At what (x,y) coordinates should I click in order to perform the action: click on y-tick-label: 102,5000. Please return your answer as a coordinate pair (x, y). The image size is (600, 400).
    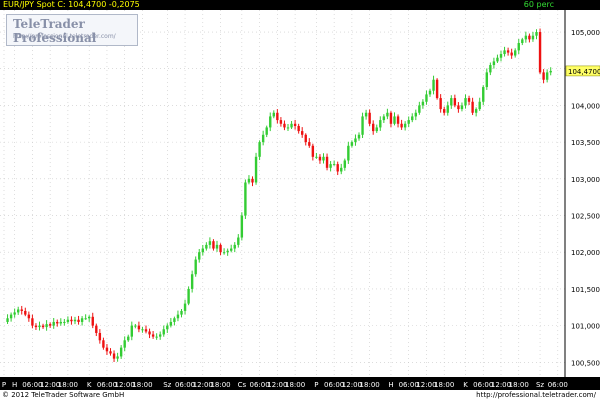
    Looking at the image, I should click on (585, 217).